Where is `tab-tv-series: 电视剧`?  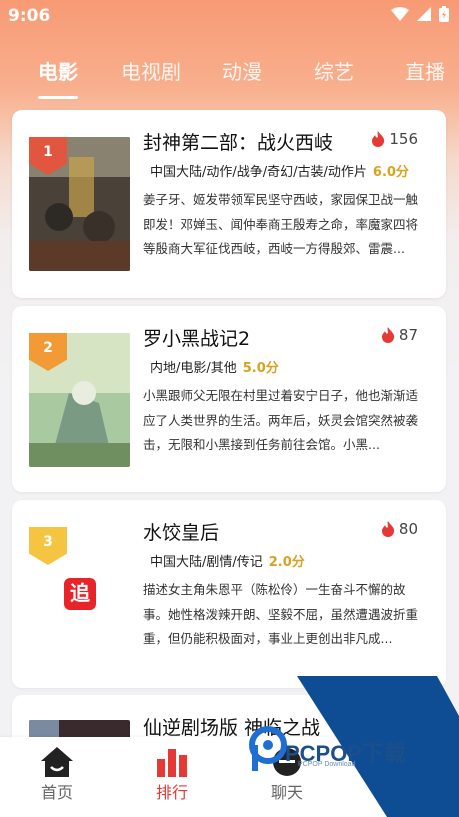
tab-tv-series: 电视剧 is located at coordinates (151, 70).